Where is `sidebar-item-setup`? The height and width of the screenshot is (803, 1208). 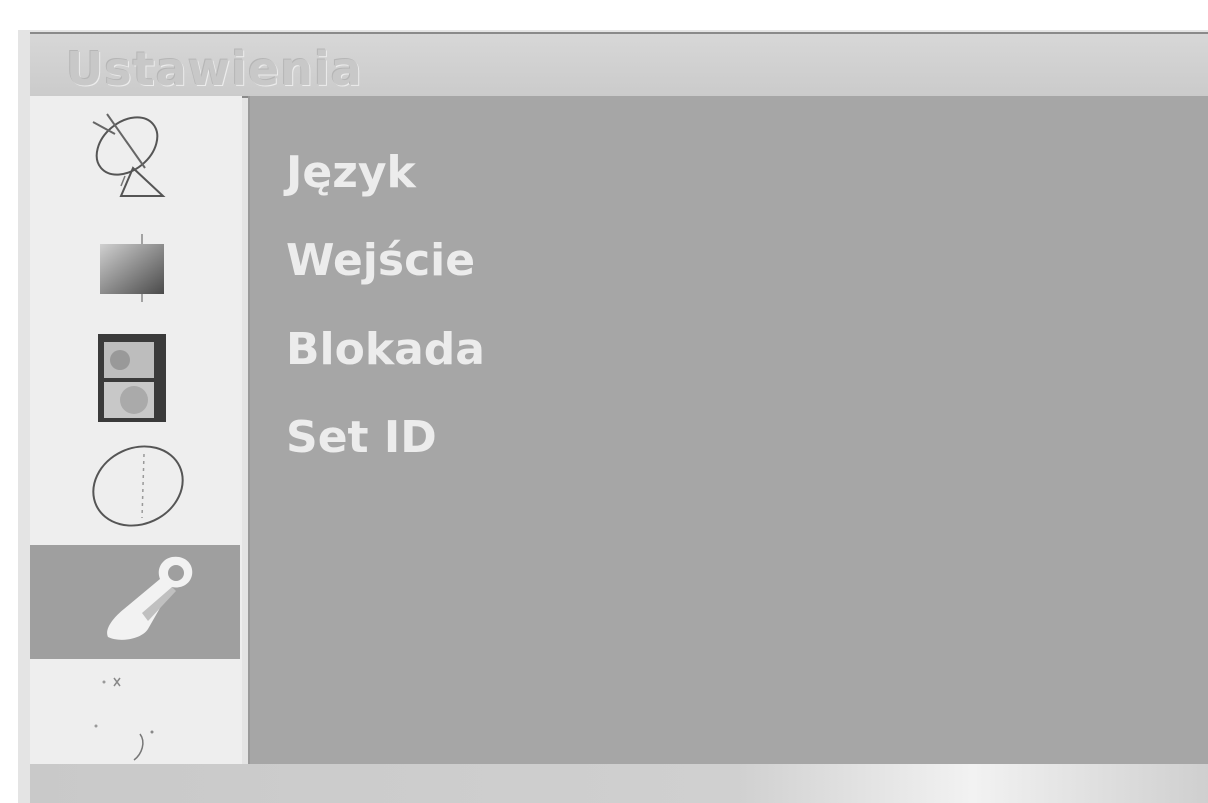
sidebar-item-setup is located at coordinates (135, 602).